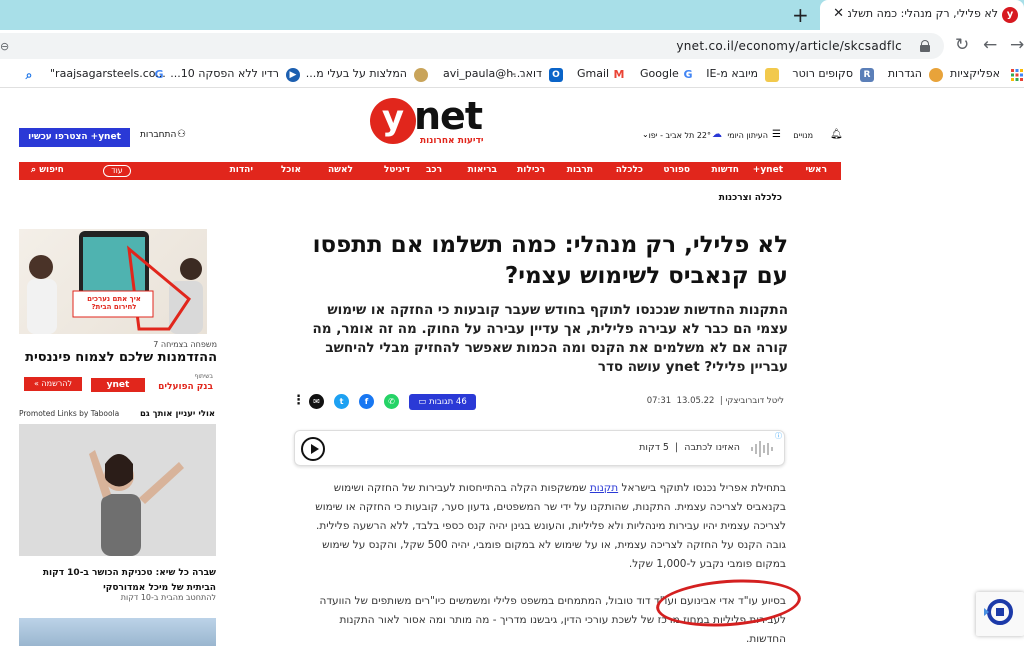  What do you see at coordinates (531, 170) in the screenshot?
I see `nav-item-gossip: רכילות` at bounding box center [531, 170].